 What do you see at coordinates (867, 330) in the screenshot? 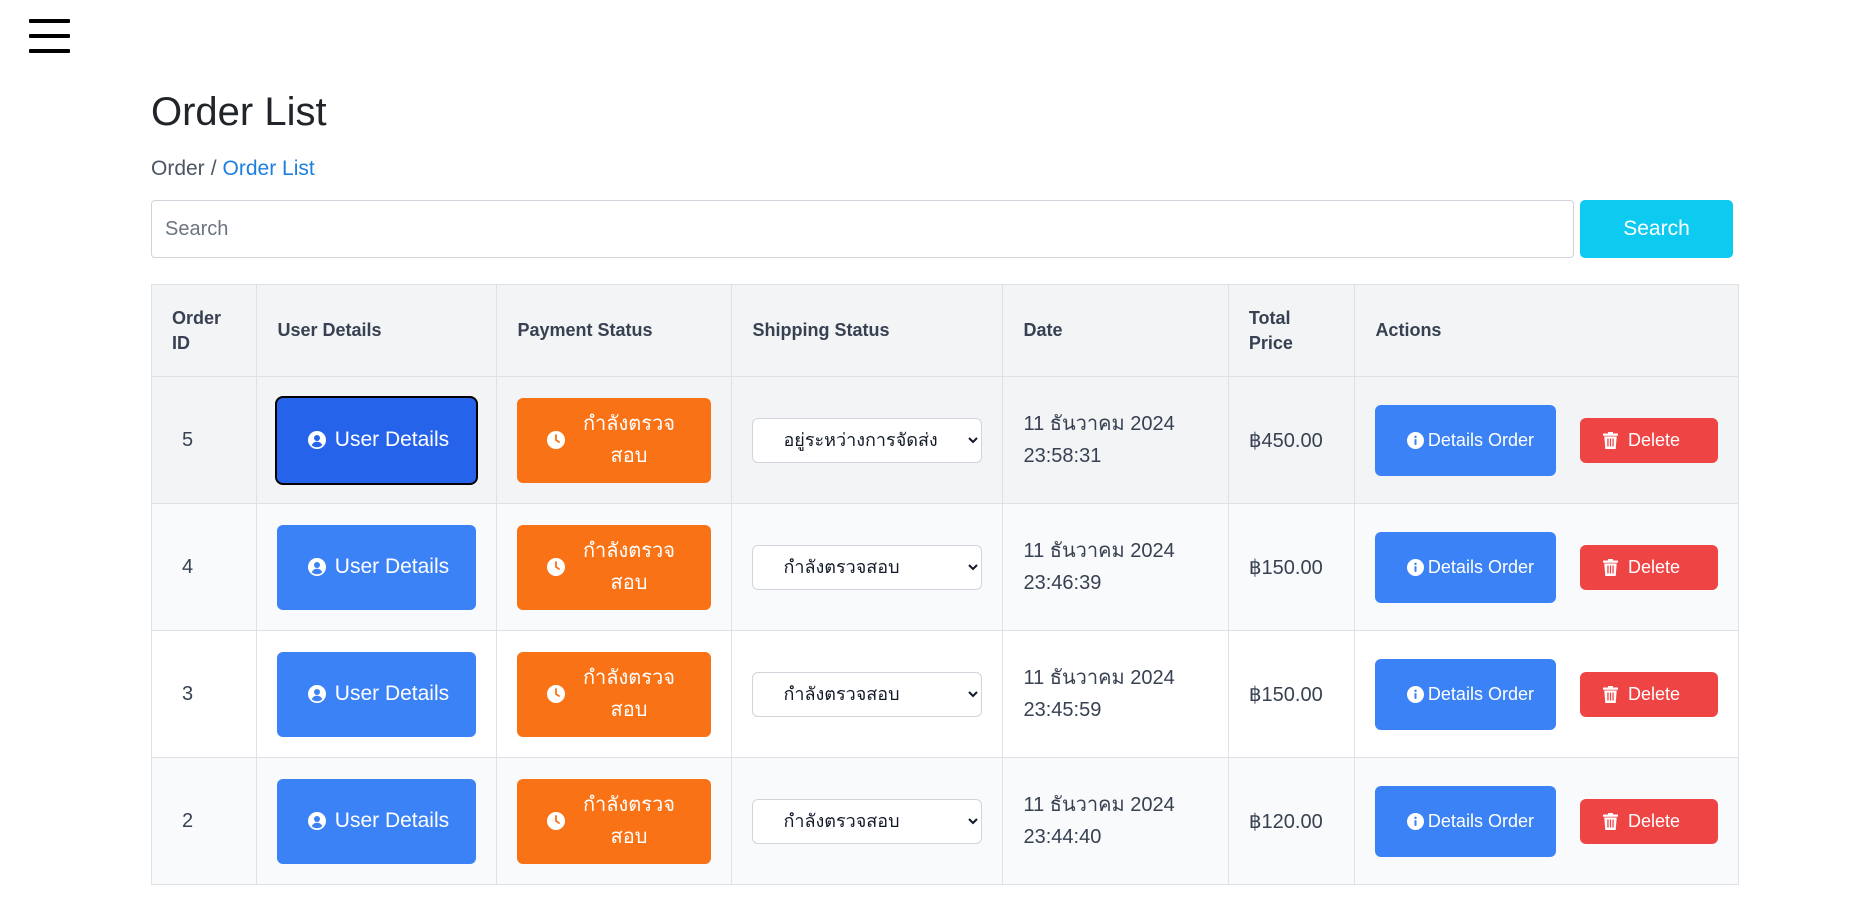
I see `header-shipping-status: Shipping Status` at bounding box center [867, 330].